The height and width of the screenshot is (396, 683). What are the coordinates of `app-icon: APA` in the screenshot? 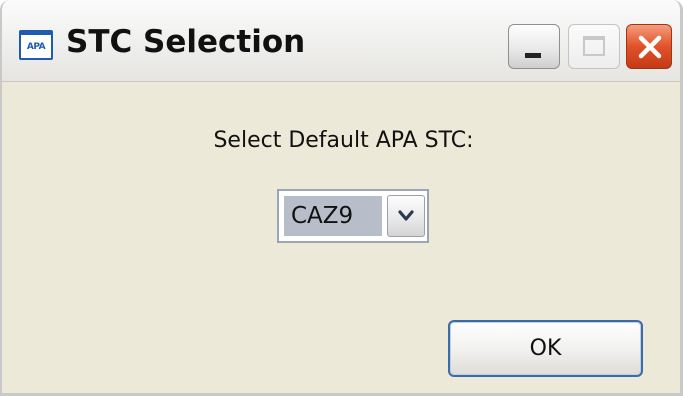 It's located at (36, 45).